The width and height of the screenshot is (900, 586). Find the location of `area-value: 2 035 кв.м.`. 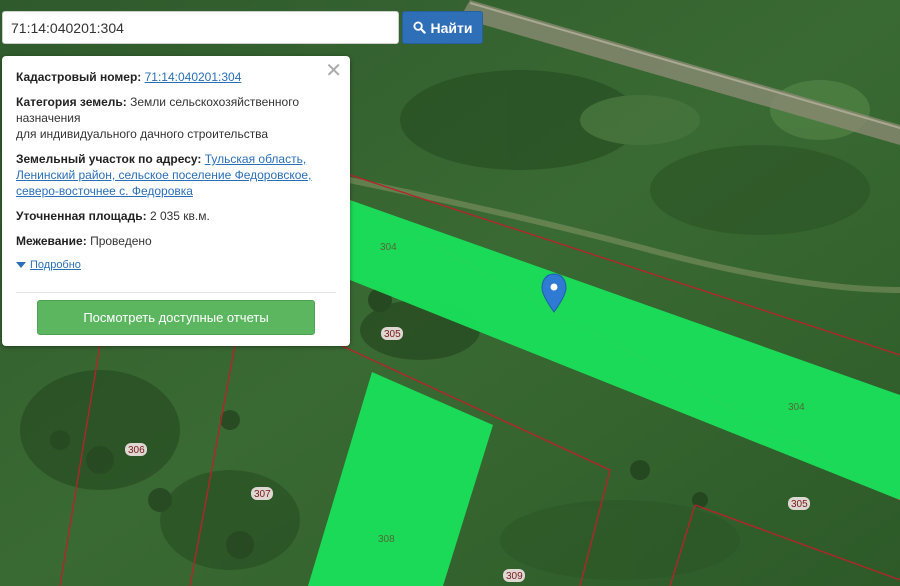

area-value: 2 035 кв.м. is located at coordinates (179, 216).